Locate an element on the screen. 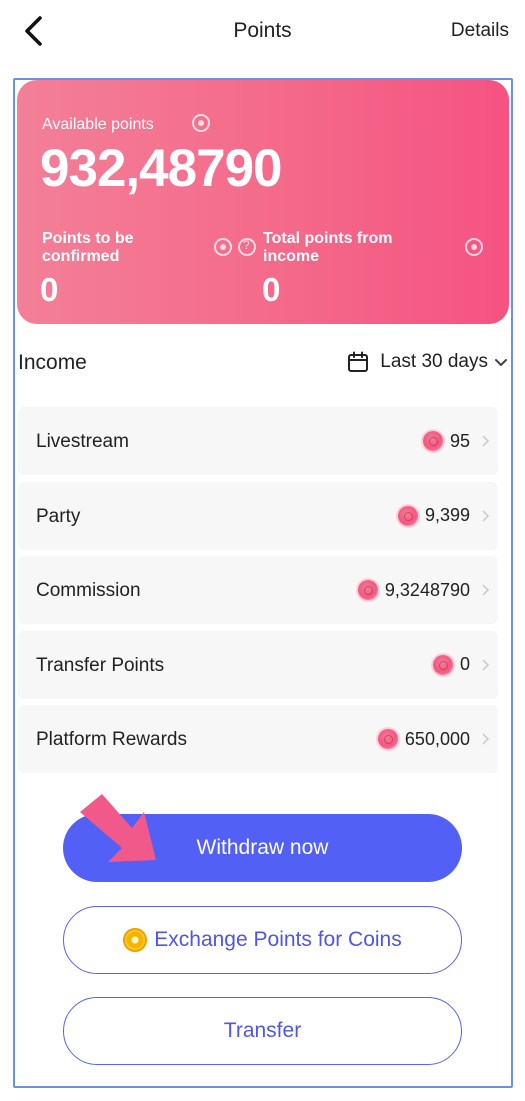  coin-icon is located at coordinates (135, 940).